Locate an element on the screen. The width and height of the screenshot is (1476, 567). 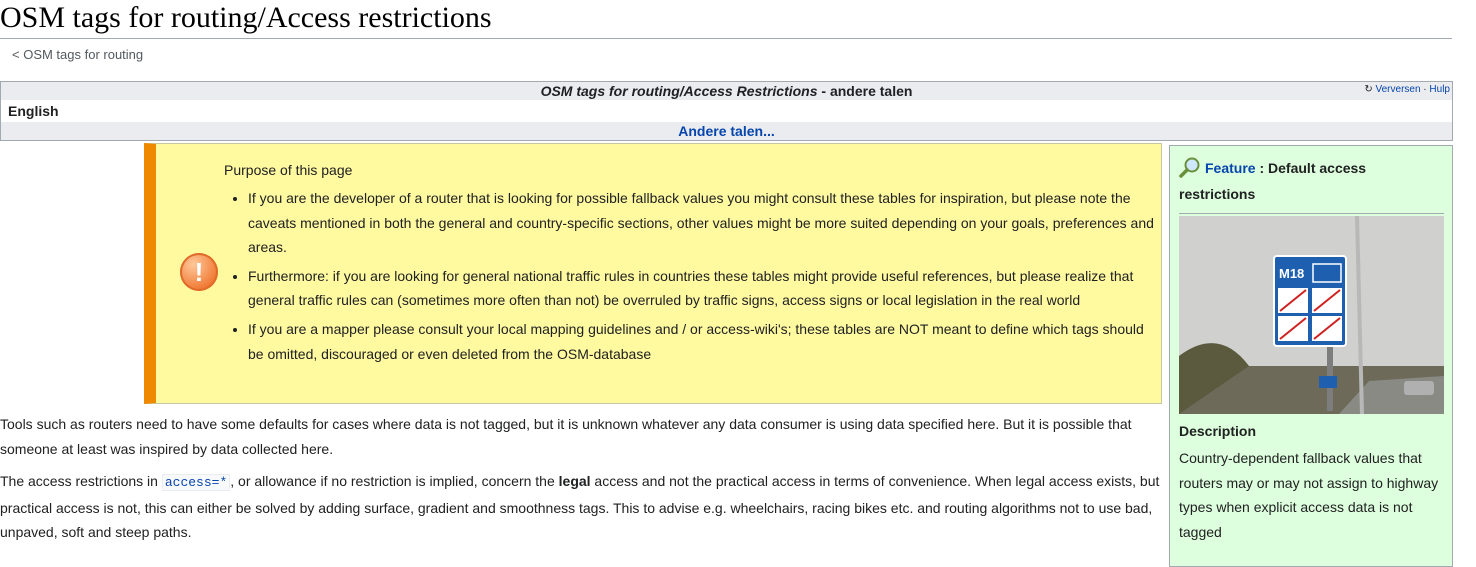
magnifier-icon is located at coordinates (1189, 167).